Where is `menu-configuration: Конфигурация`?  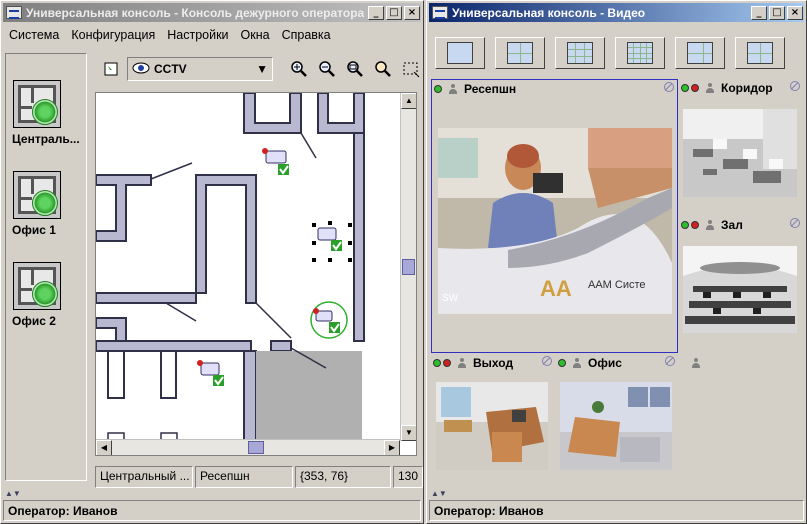 menu-configuration: Конфигурация is located at coordinates (113, 35).